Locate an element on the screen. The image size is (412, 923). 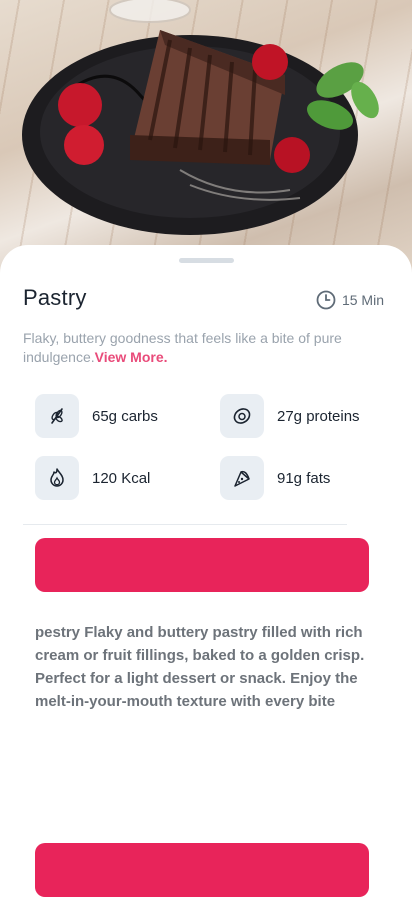
nutrition-item-carbs: 65g carbs is located at coordinates (96, 416).